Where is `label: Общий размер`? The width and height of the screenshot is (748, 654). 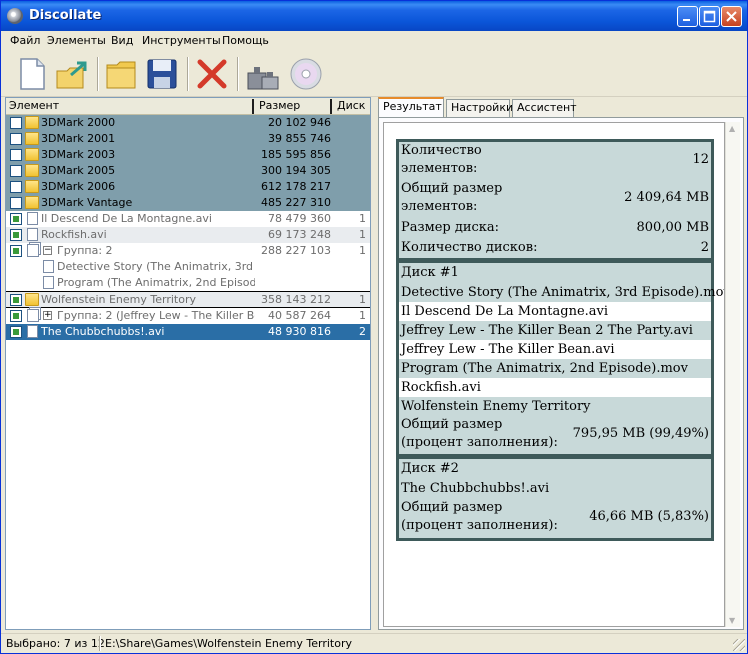 label: Общий размер is located at coordinates (452, 424).